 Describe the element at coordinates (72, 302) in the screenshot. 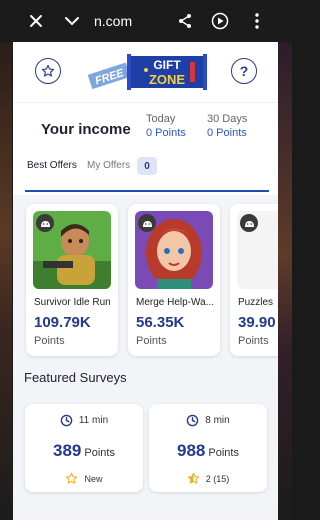

I see `offer-name: Survivor Idle Run` at that location.